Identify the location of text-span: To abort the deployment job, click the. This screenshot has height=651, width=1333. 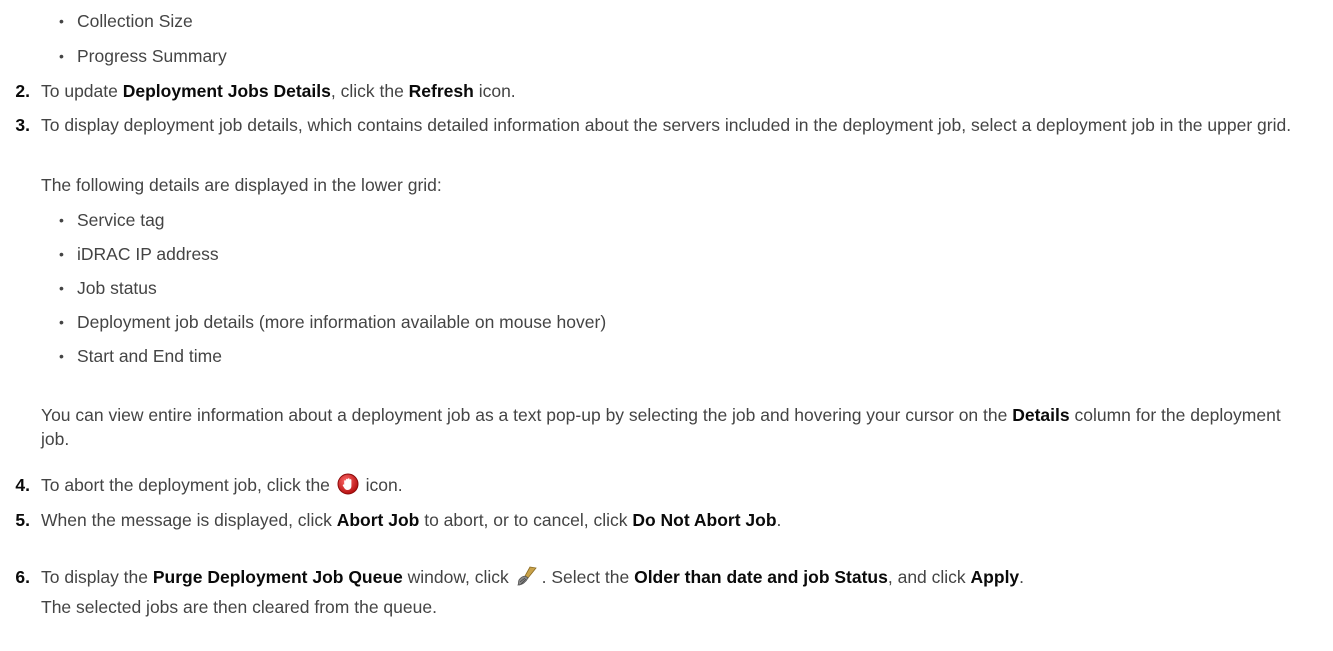
(188, 485).